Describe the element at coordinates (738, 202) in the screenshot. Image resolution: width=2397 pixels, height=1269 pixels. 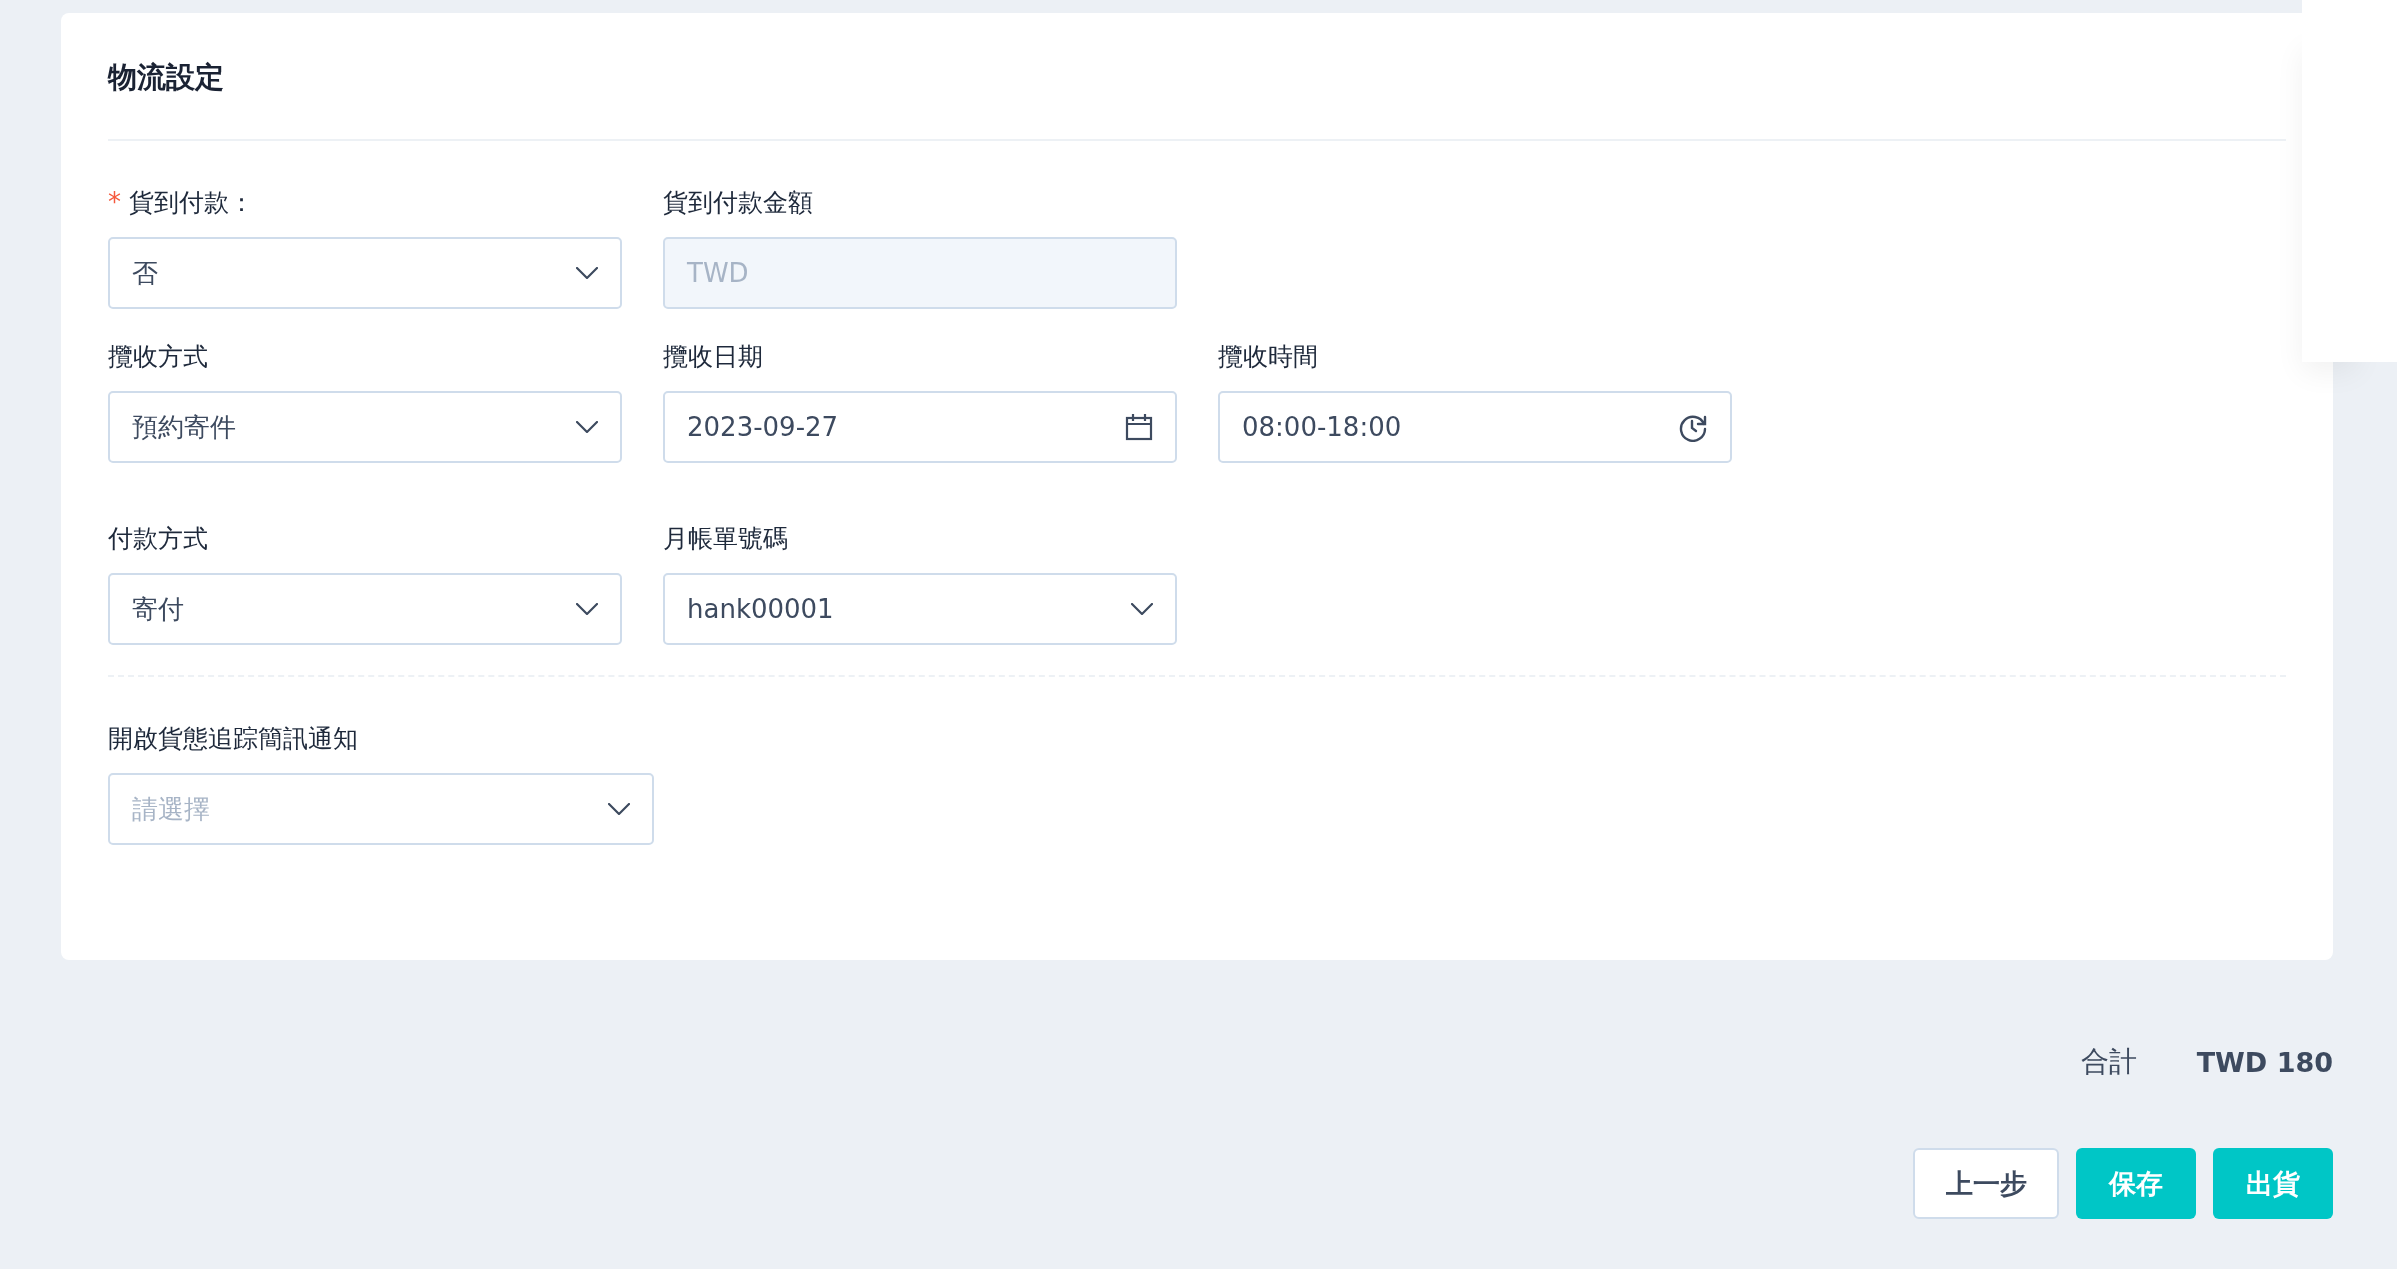
I see `field-label: 貨到付款金額` at that location.